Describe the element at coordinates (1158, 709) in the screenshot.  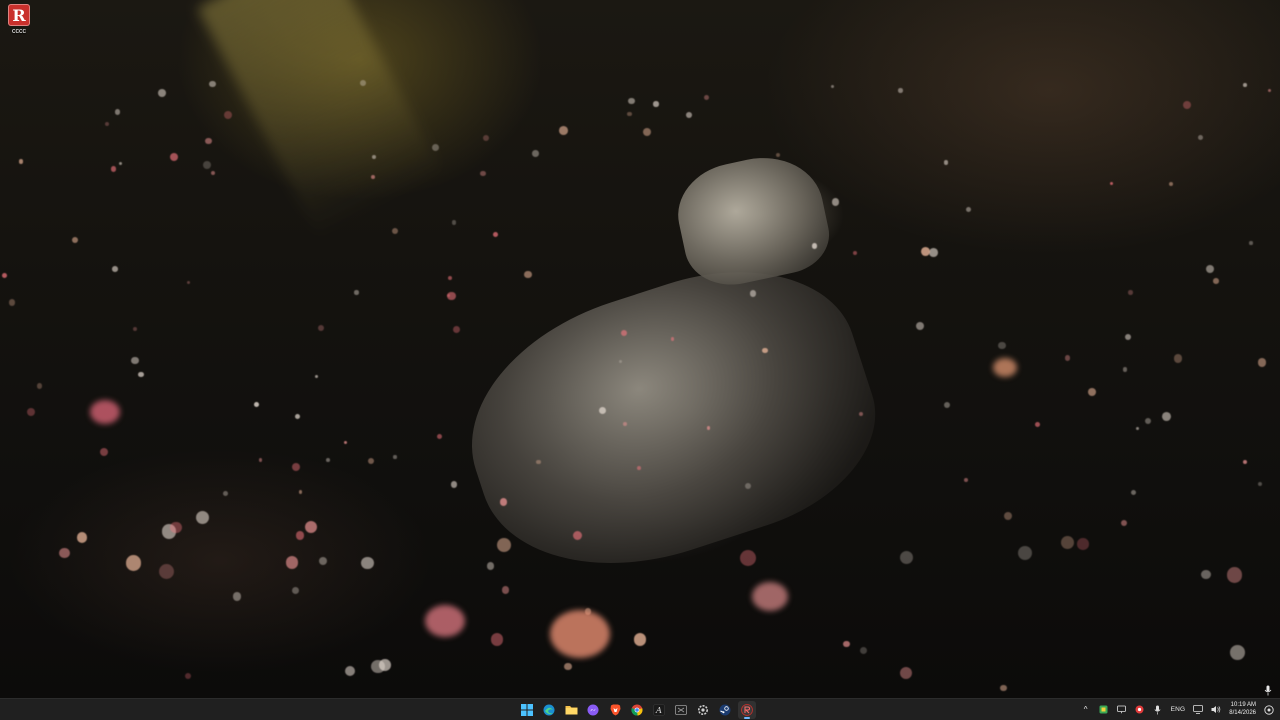
I see `tray-microphone` at that location.